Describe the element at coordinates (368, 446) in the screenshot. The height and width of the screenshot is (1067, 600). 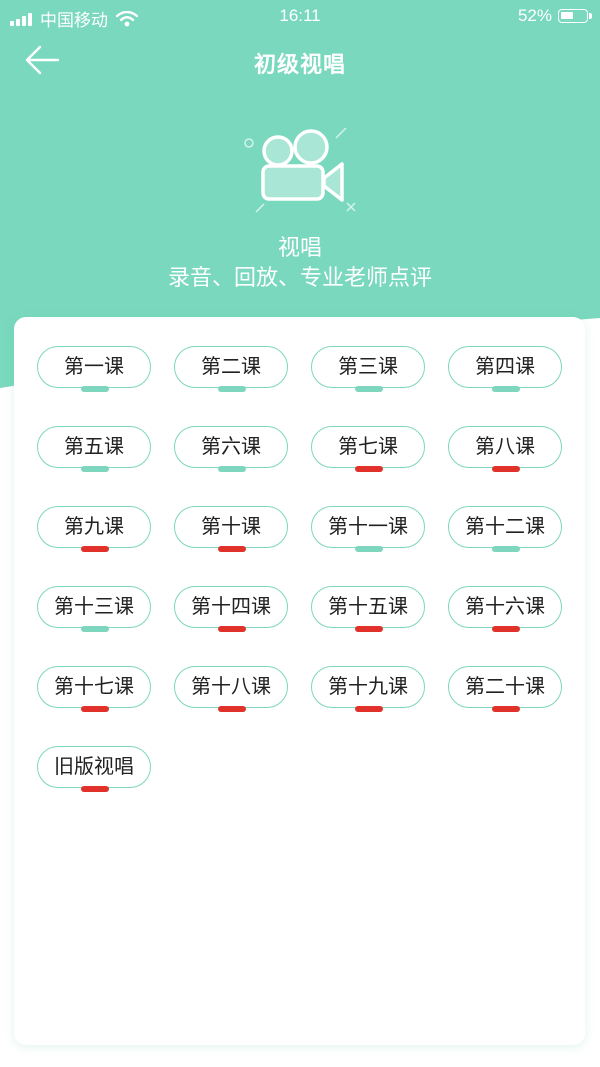
I see `lesson-label: 第七课` at that location.